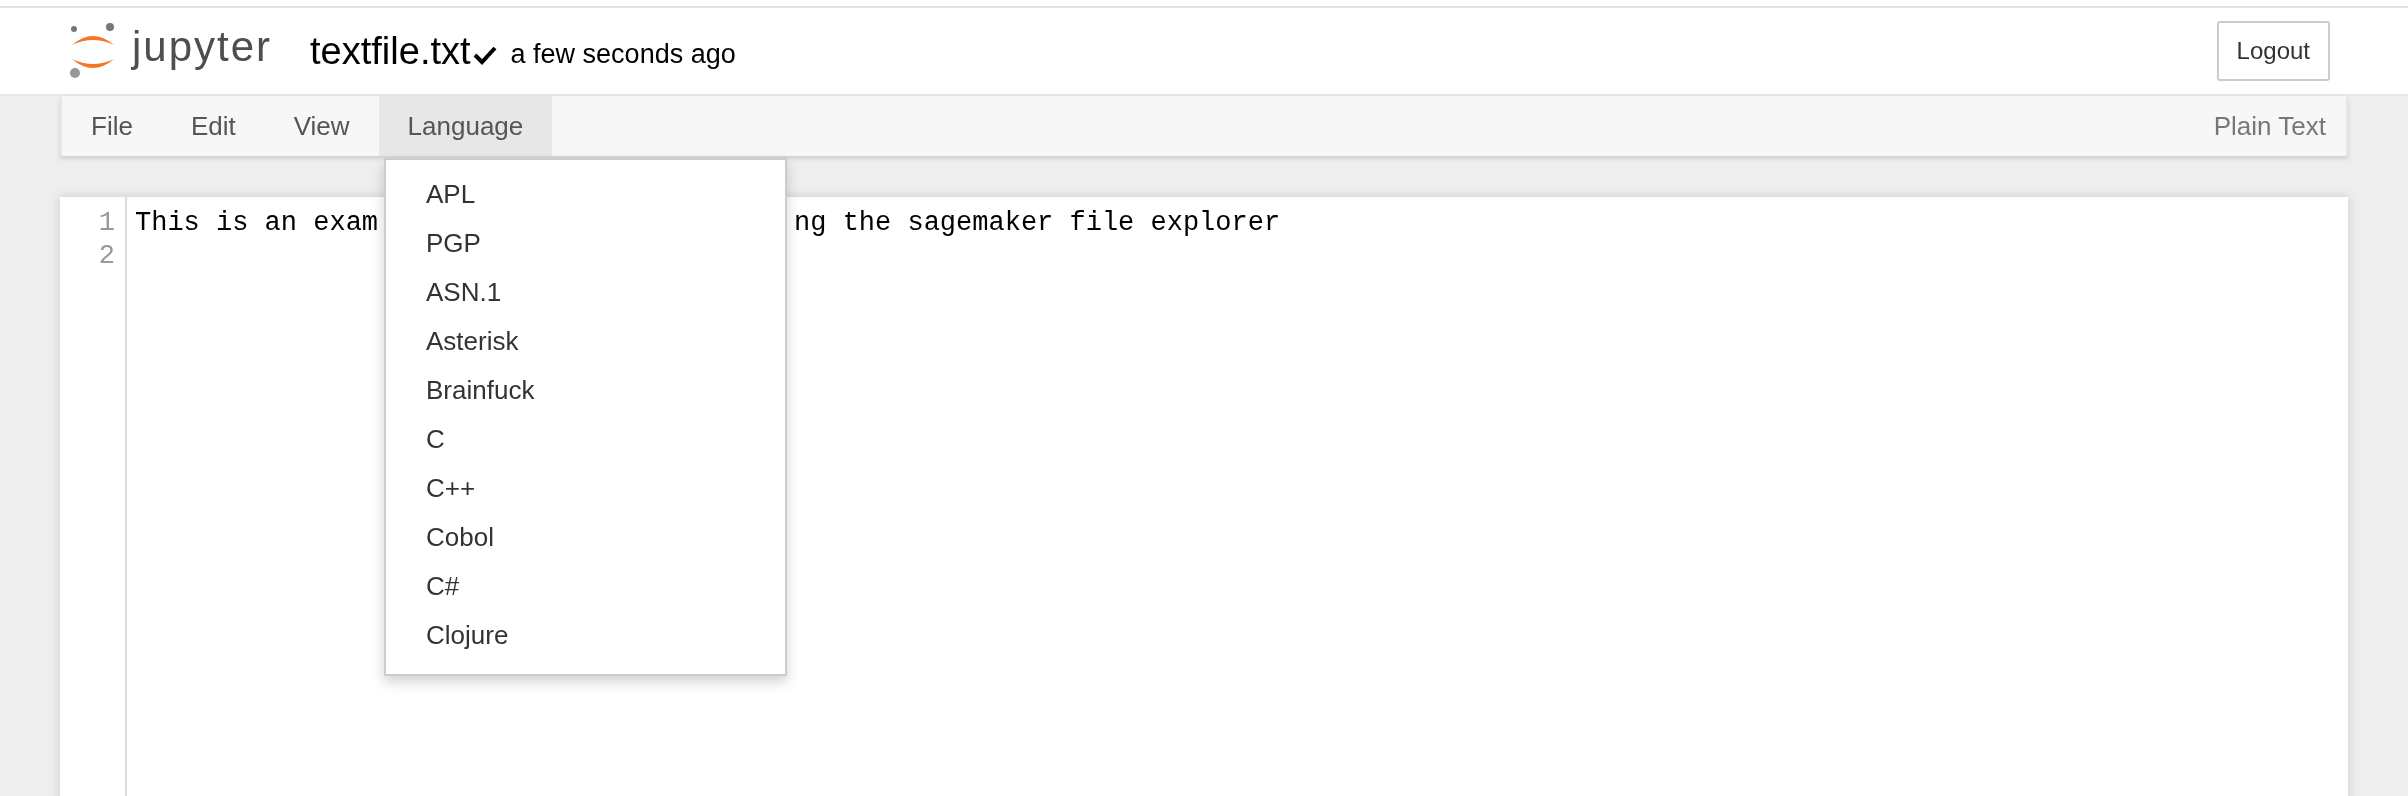 The height and width of the screenshot is (796, 2408). Describe the element at coordinates (213, 126) in the screenshot. I see `menu-item: Edit` at that location.